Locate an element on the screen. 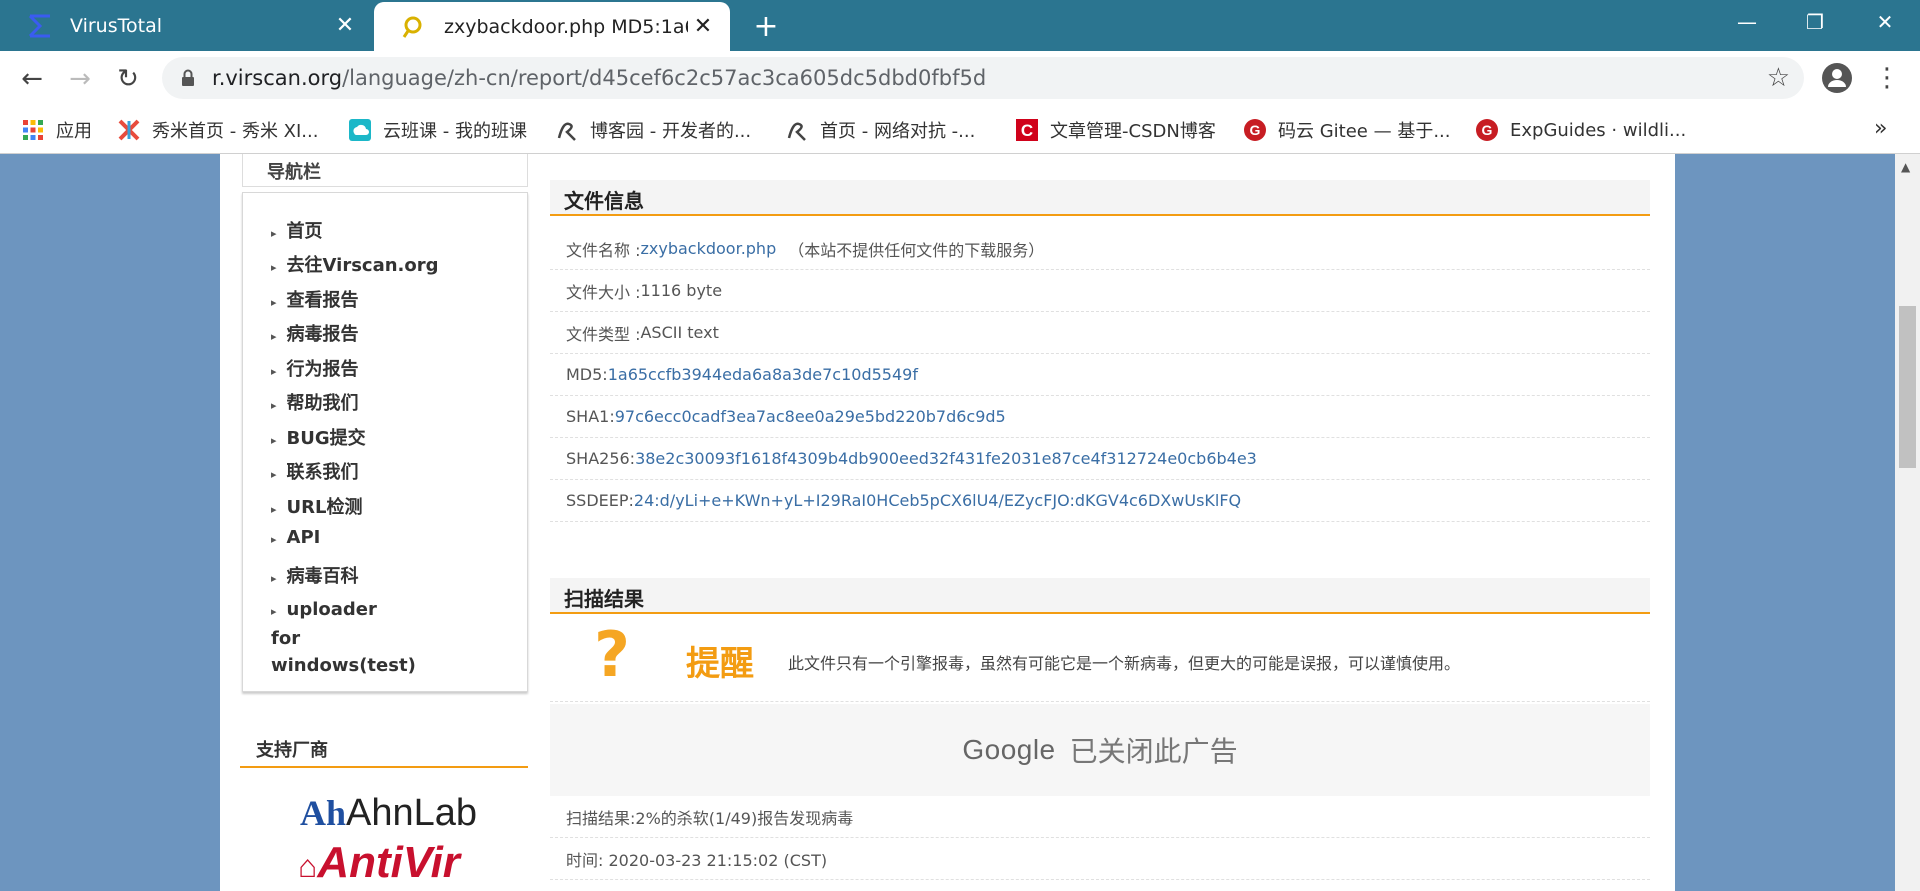 The height and width of the screenshot is (891, 1920). restore-icon: ❐ is located at coordinates (1815, 22).